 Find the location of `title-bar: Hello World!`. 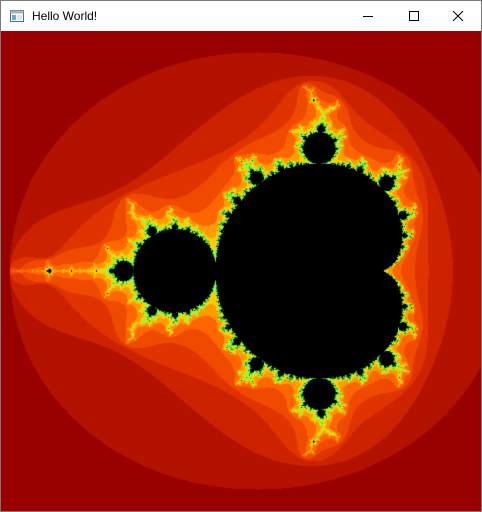

title-bar: Hello World! is located at coordinates (241, 16).